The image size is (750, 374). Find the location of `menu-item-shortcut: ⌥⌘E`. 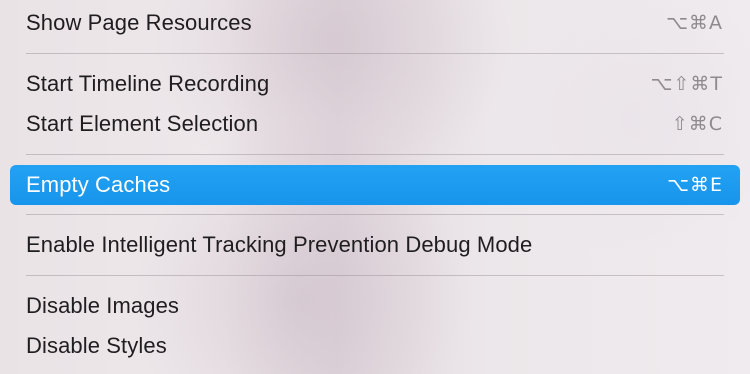

menu-item-shortcut: ⌥⌘E is located at coordinates (695, 185).